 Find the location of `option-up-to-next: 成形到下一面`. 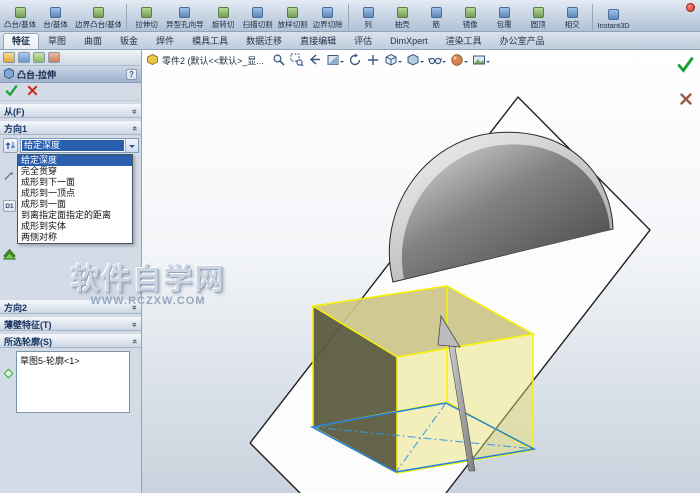

option-up-to-next: 成形到下一面 is located at coordinates (75, 182).